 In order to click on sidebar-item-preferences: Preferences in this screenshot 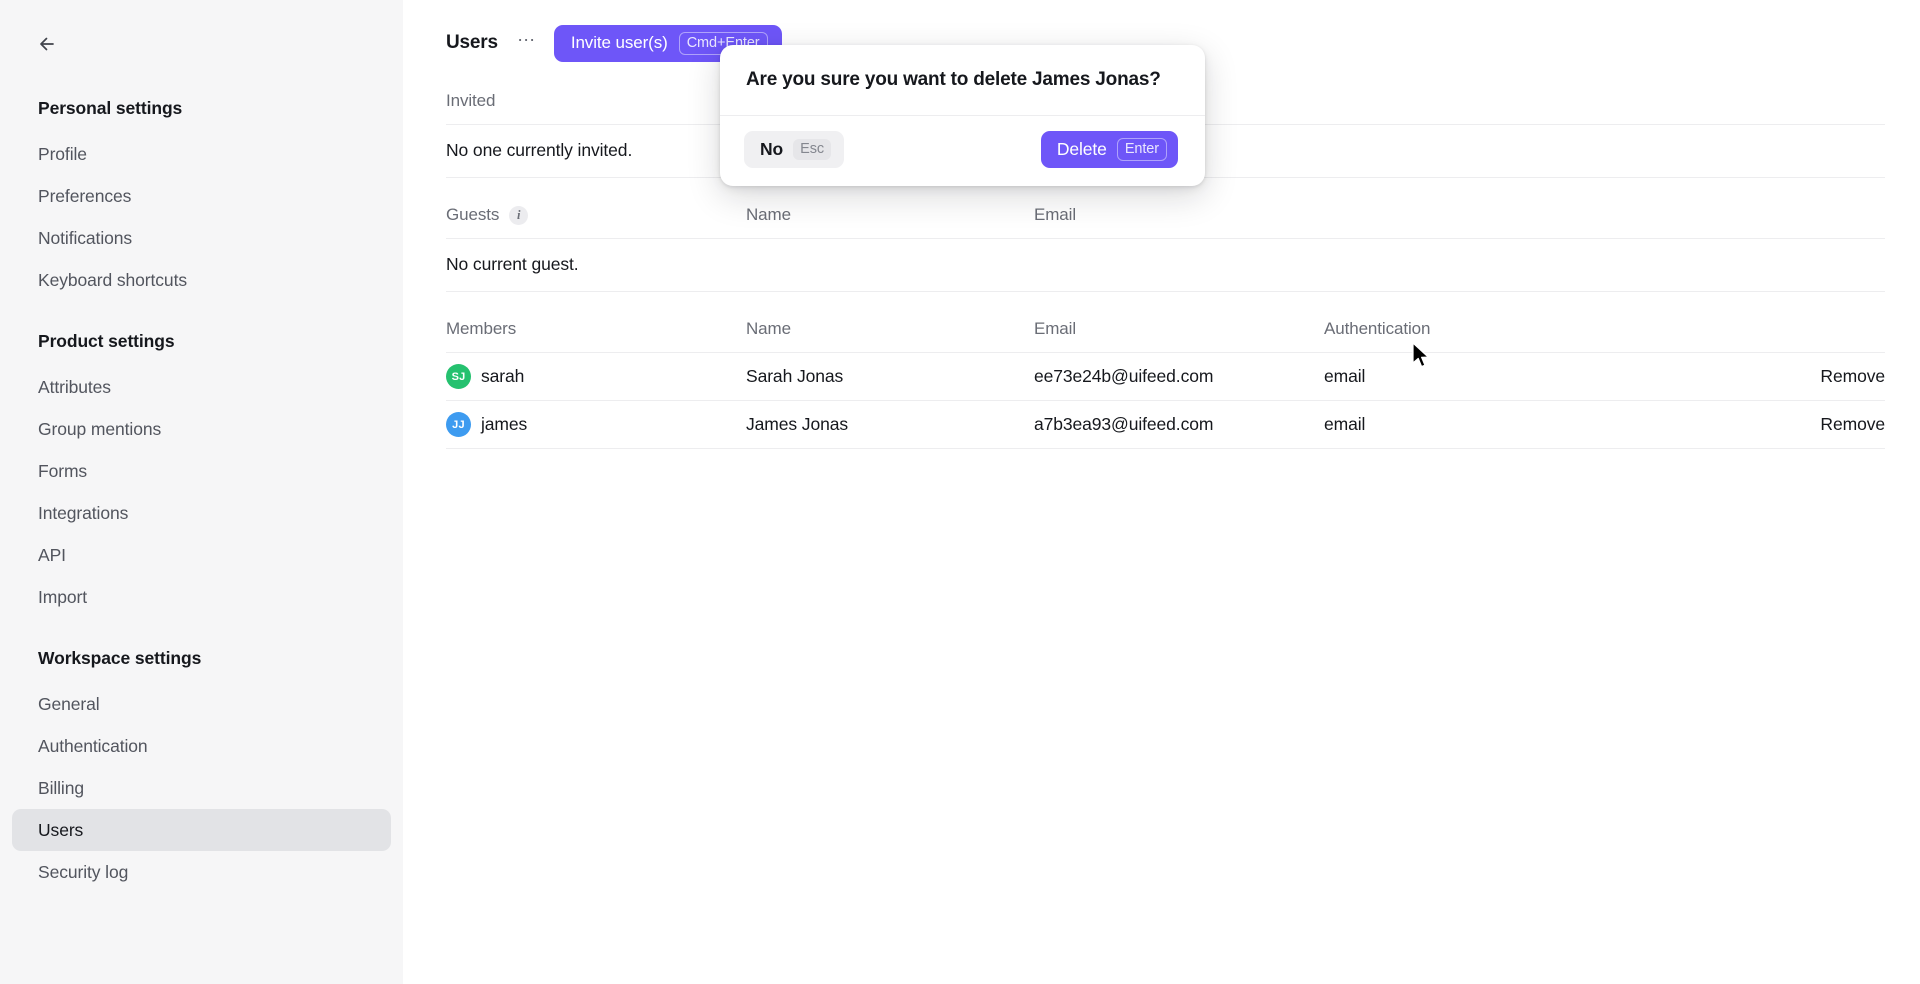, I will do `click(201, 196)`.